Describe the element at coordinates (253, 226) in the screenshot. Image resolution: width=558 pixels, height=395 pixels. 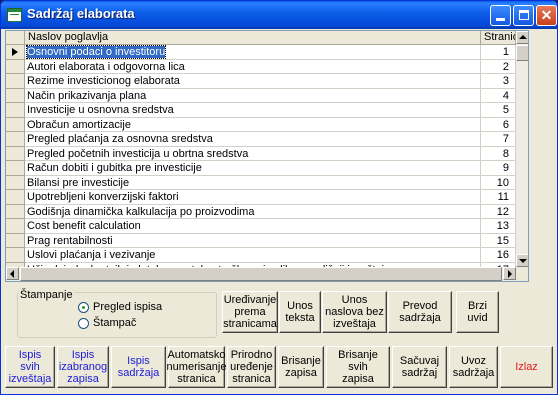
I see `cell-chapter-title: Cost benefit calculation` at that location.